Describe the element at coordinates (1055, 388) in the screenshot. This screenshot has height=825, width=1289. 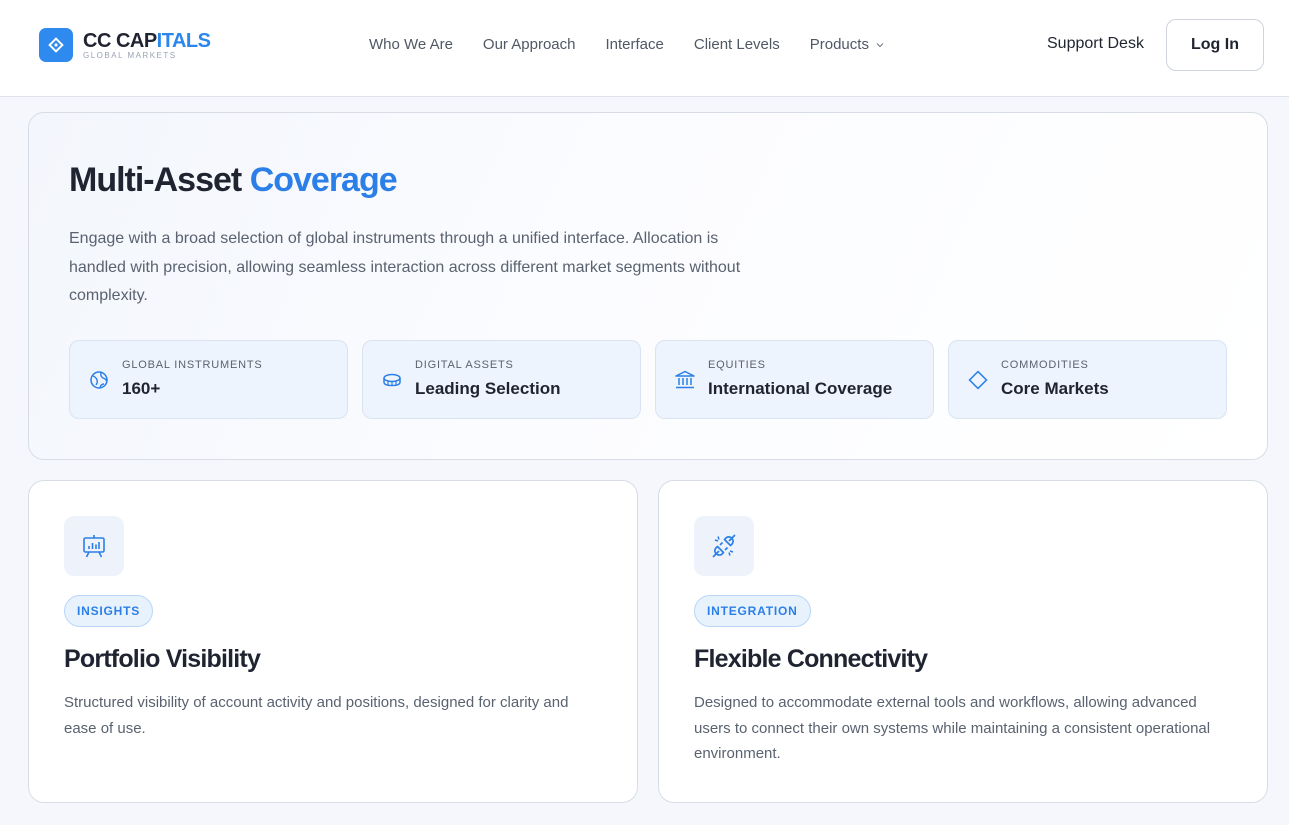
I see `stat-value: Core Markets` at that location.